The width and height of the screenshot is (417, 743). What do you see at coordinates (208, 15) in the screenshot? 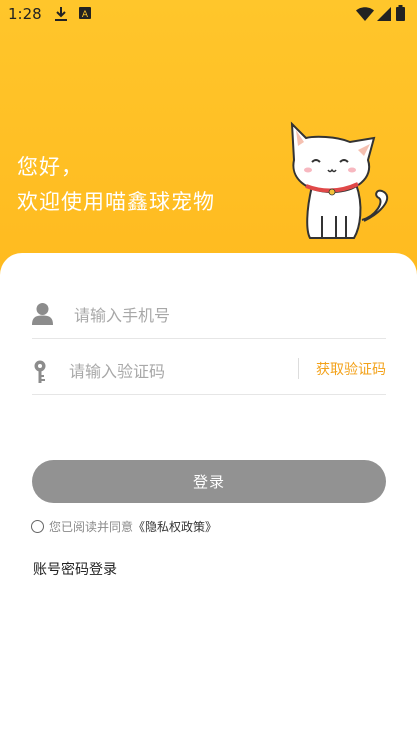
I see `status-bar: 1:28 A` at bounding box center [208, 15].